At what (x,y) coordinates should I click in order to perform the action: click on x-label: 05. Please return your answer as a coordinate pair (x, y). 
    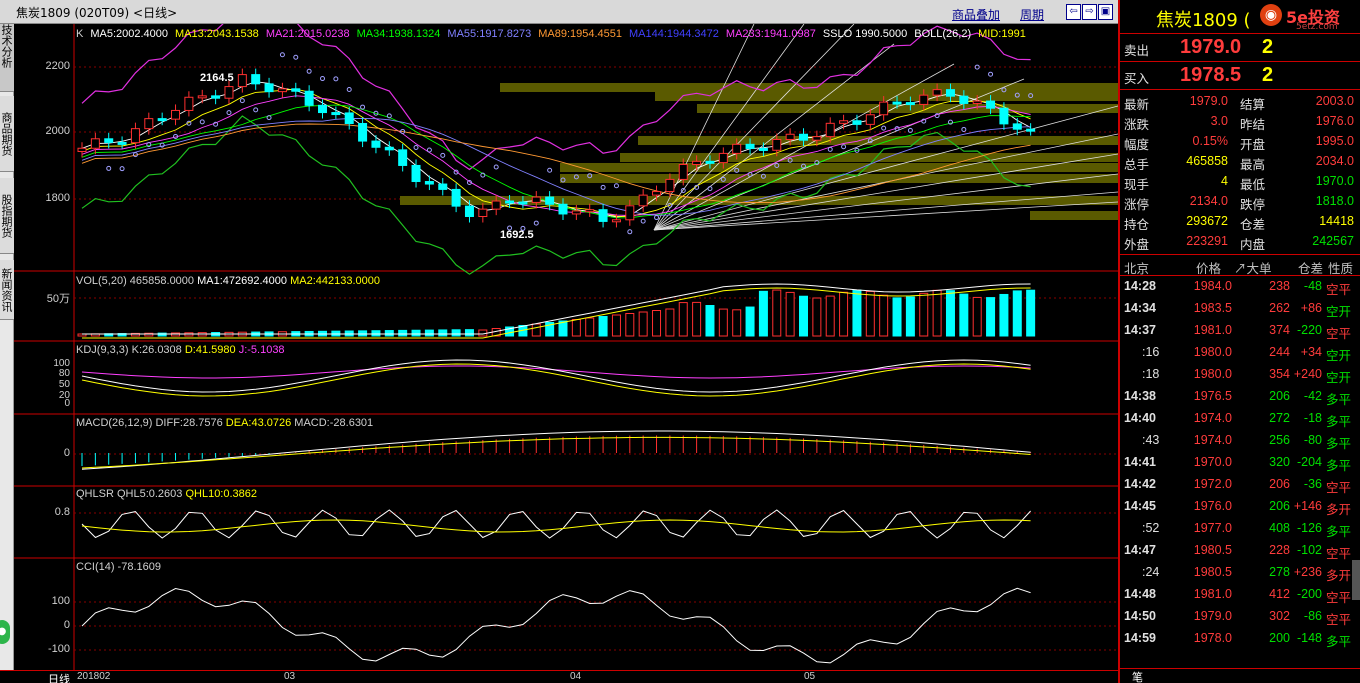
    Looking at the image, I should click on (810, 676).